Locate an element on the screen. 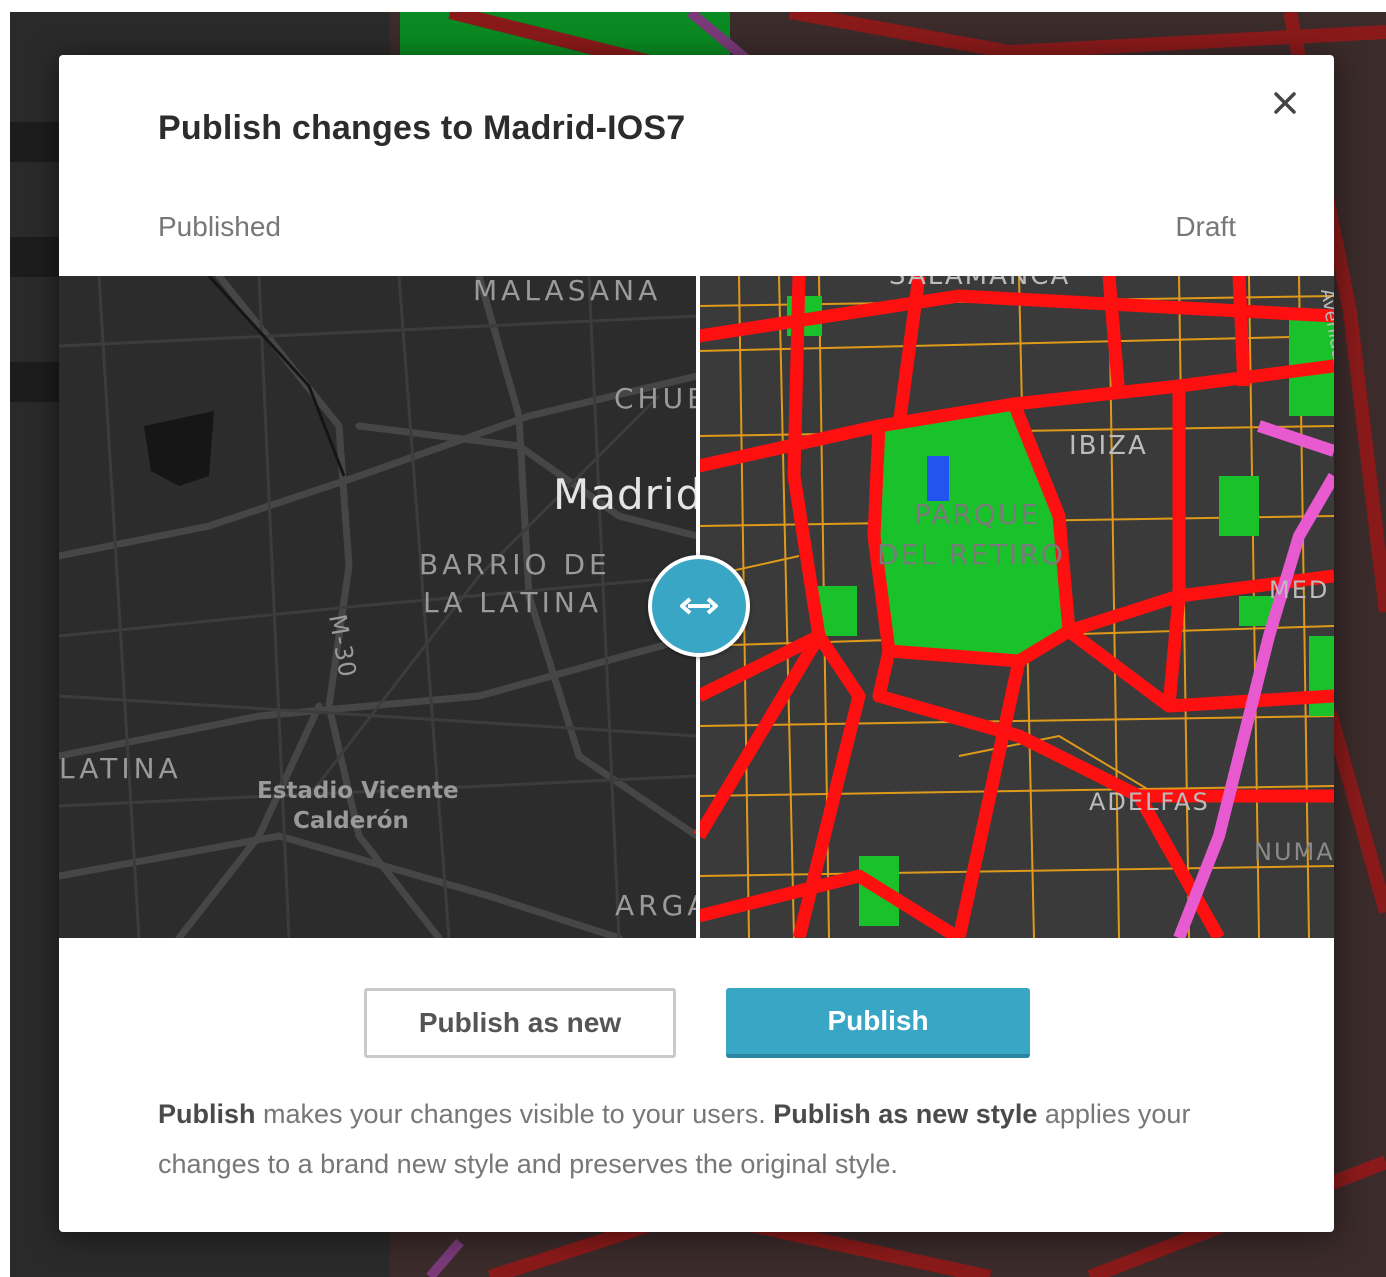 This screenshot has width=1386, height=1277. publish-as-new-button: Publish as new is located at coordinates (520, 1023).